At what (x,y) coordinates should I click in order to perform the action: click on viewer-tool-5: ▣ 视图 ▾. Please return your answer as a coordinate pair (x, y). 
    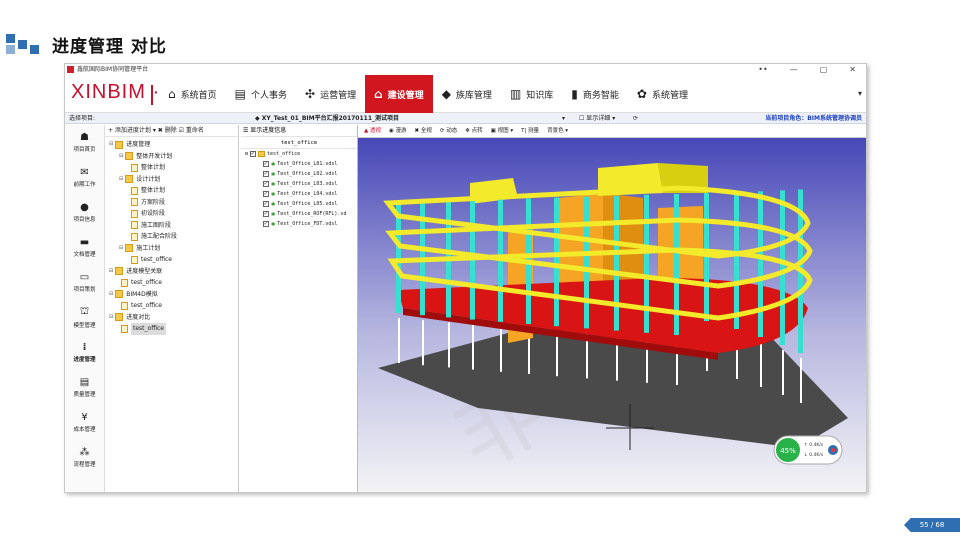
    Looking at the image, I should click on (502, 131).